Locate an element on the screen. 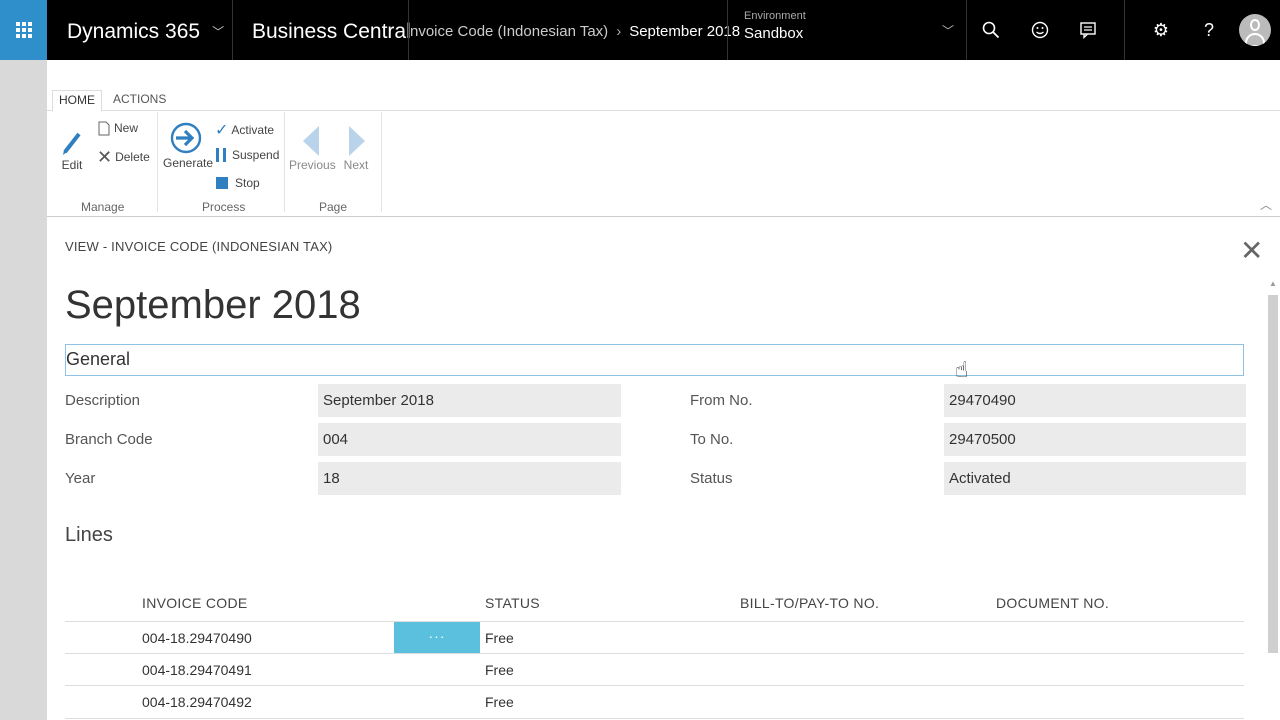 This screenshot has height=720, width=1280. waffle-icon is located at coordinates (23, 30).